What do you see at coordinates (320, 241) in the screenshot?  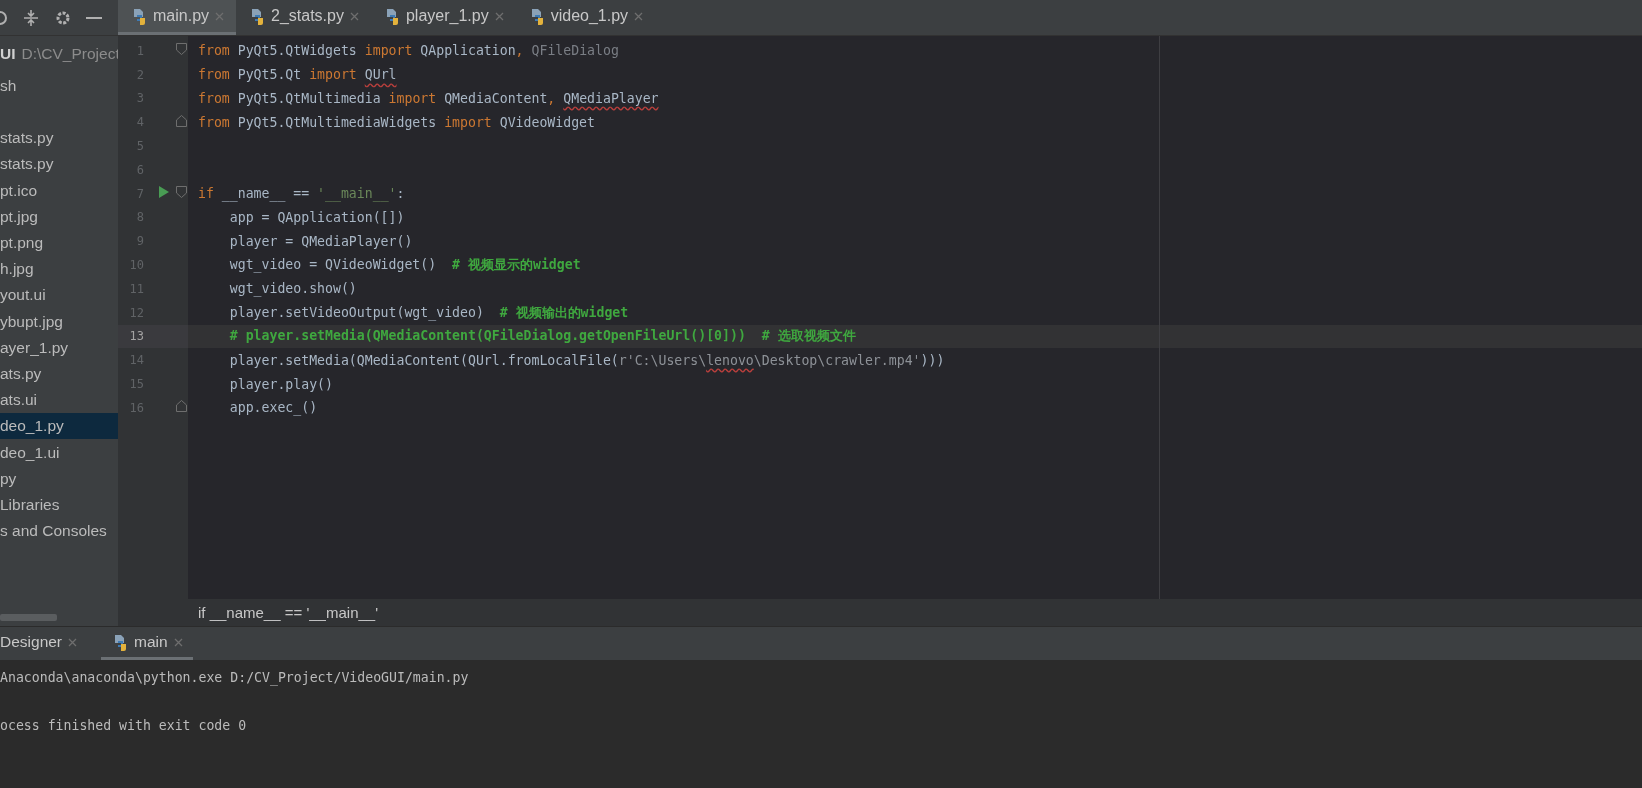 I see `code-line: player = QMediaPlayer()` at bounding box center [320, 241].